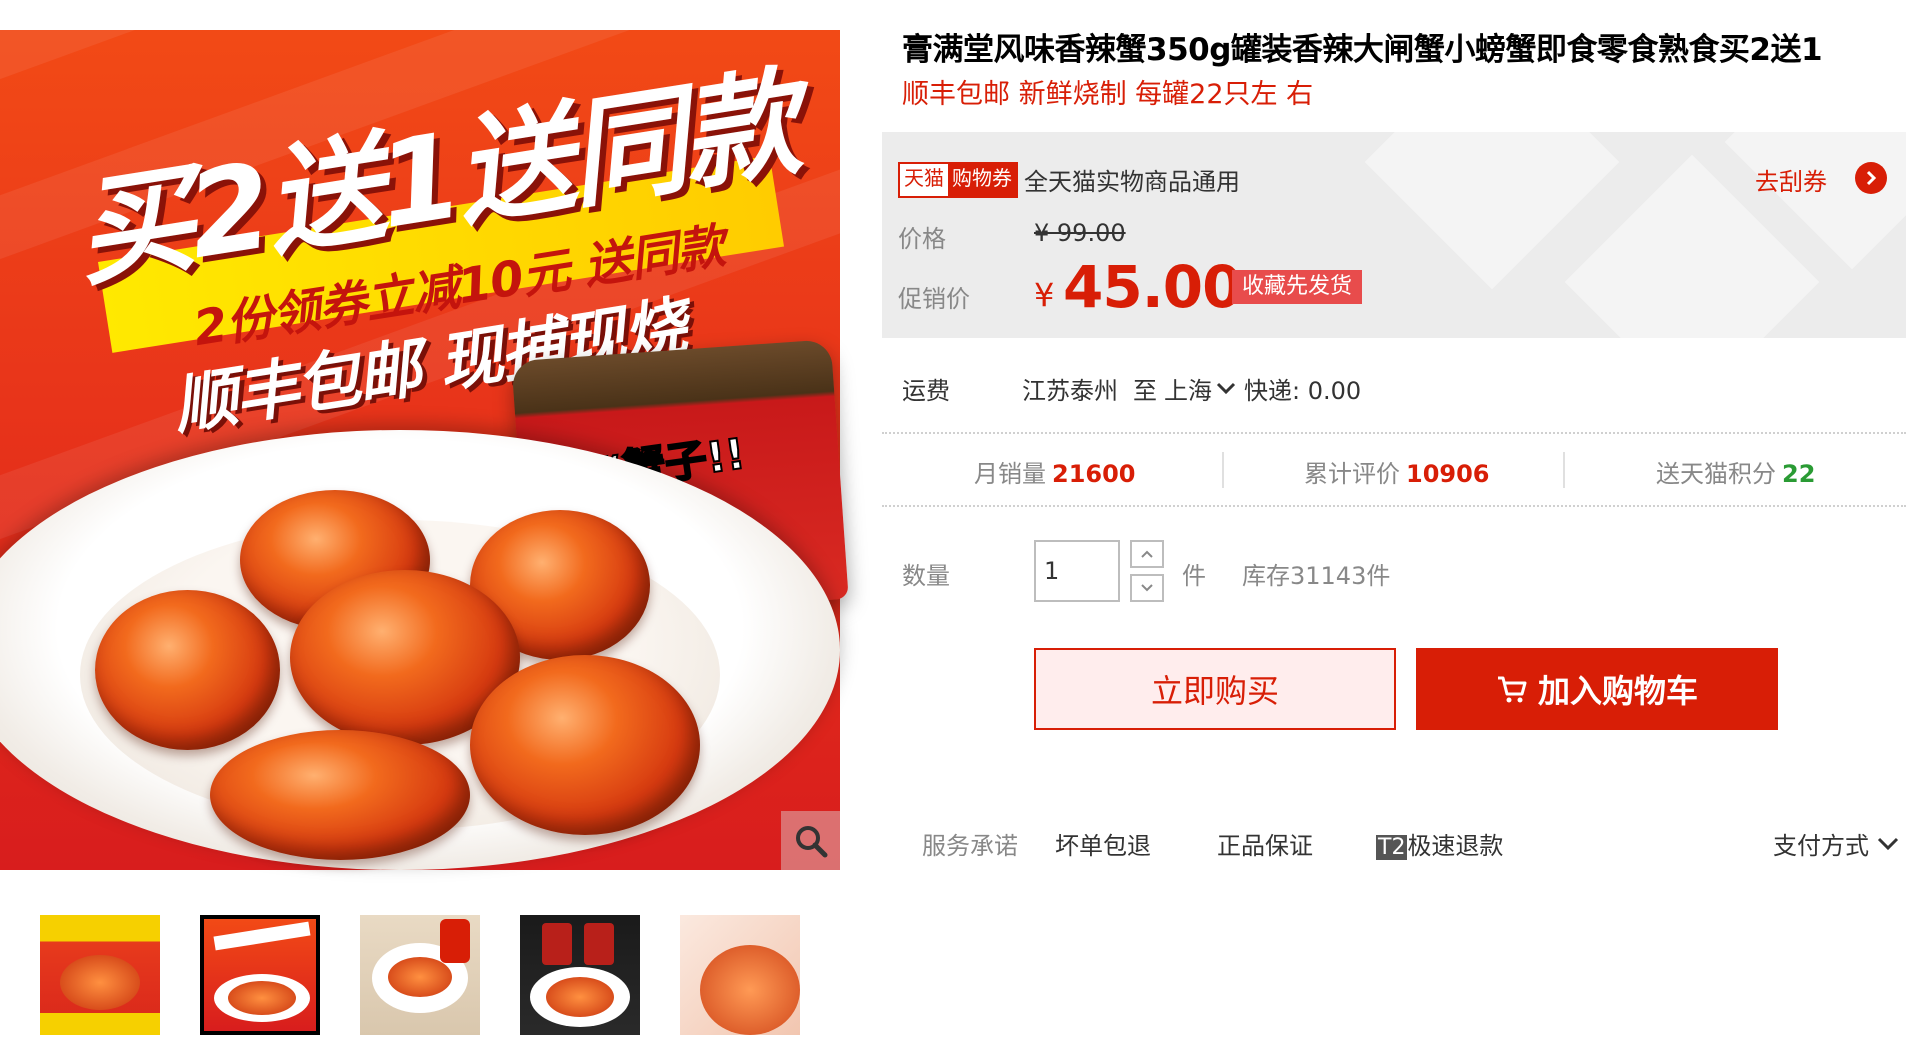 This screenshot has height=1056, width=1908. I want to click on quantity-label: 数量, so click(926, 576).